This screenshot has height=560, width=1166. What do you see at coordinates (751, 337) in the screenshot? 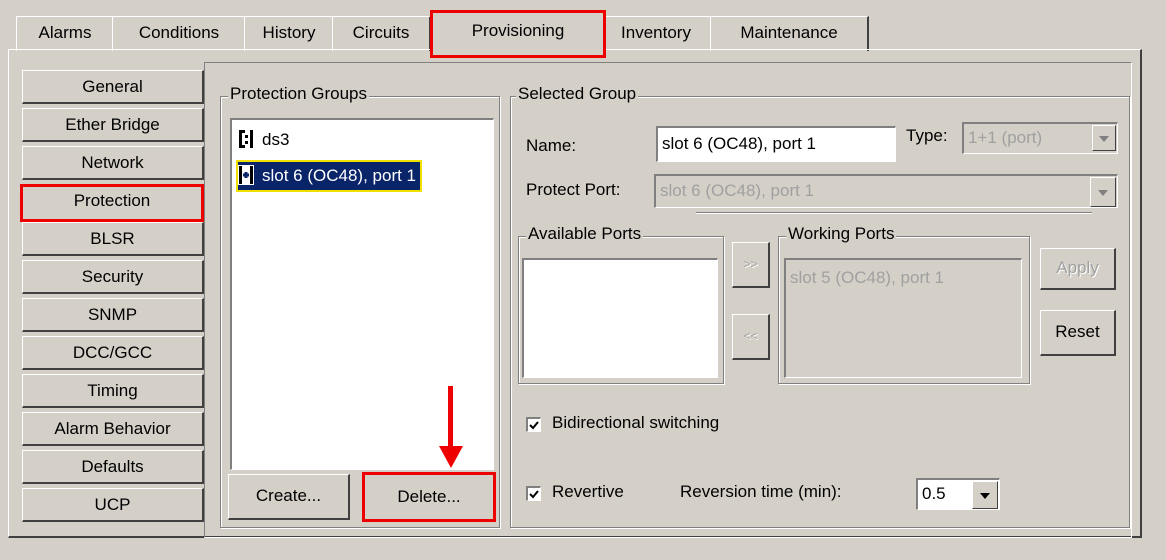
I see `move-left-button: <<` at bounding box center [751, 337].